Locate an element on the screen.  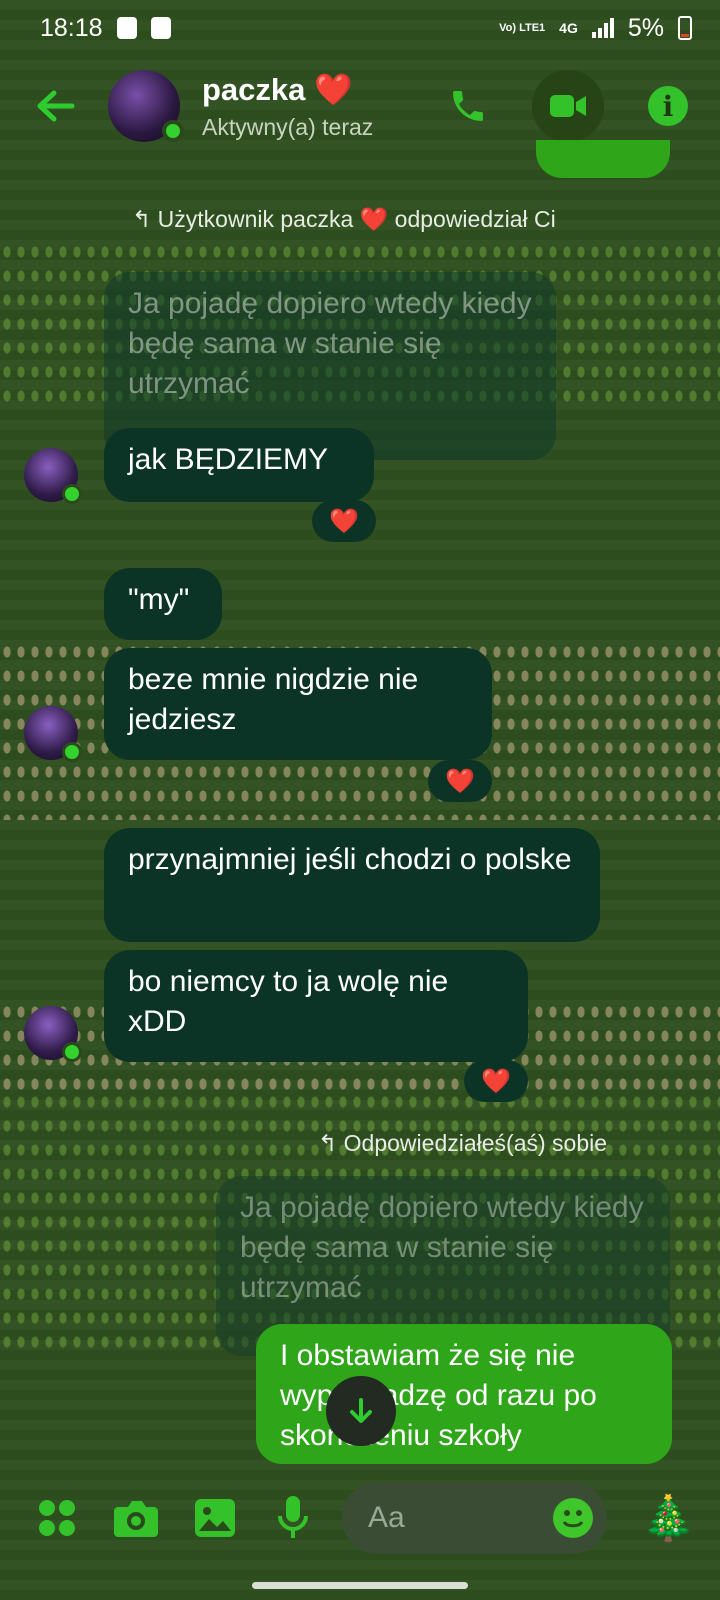
status-bar: 18:18 Vo) LTE1 4G 5% is located at coordinates (360, 28).